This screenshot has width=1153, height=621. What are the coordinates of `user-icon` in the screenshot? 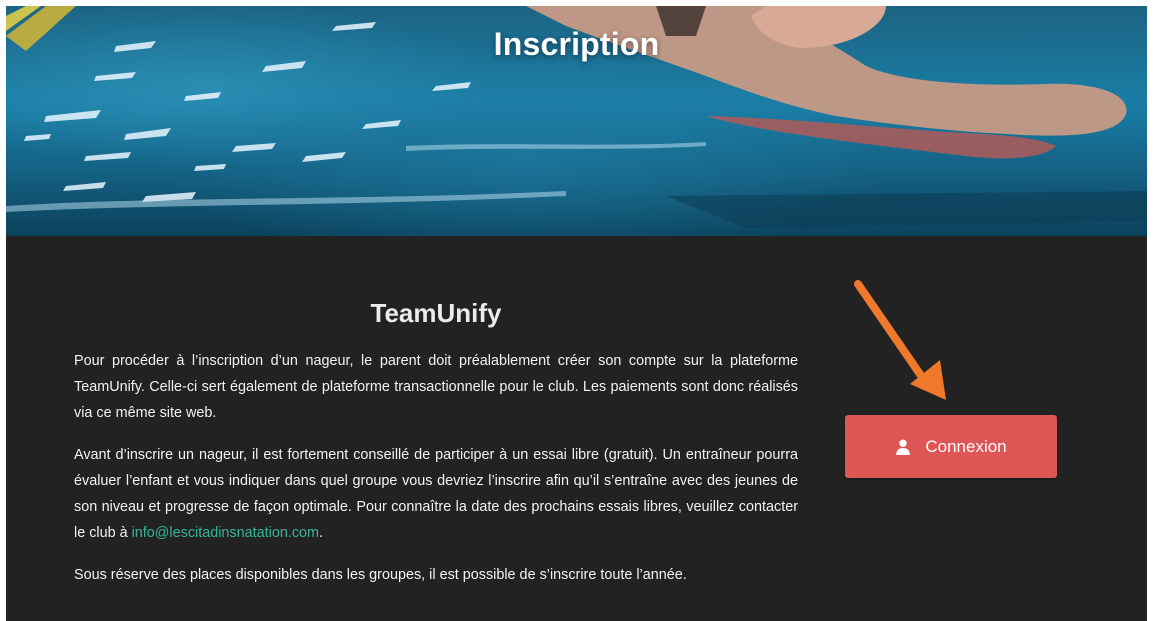 It's located at (903, 447).